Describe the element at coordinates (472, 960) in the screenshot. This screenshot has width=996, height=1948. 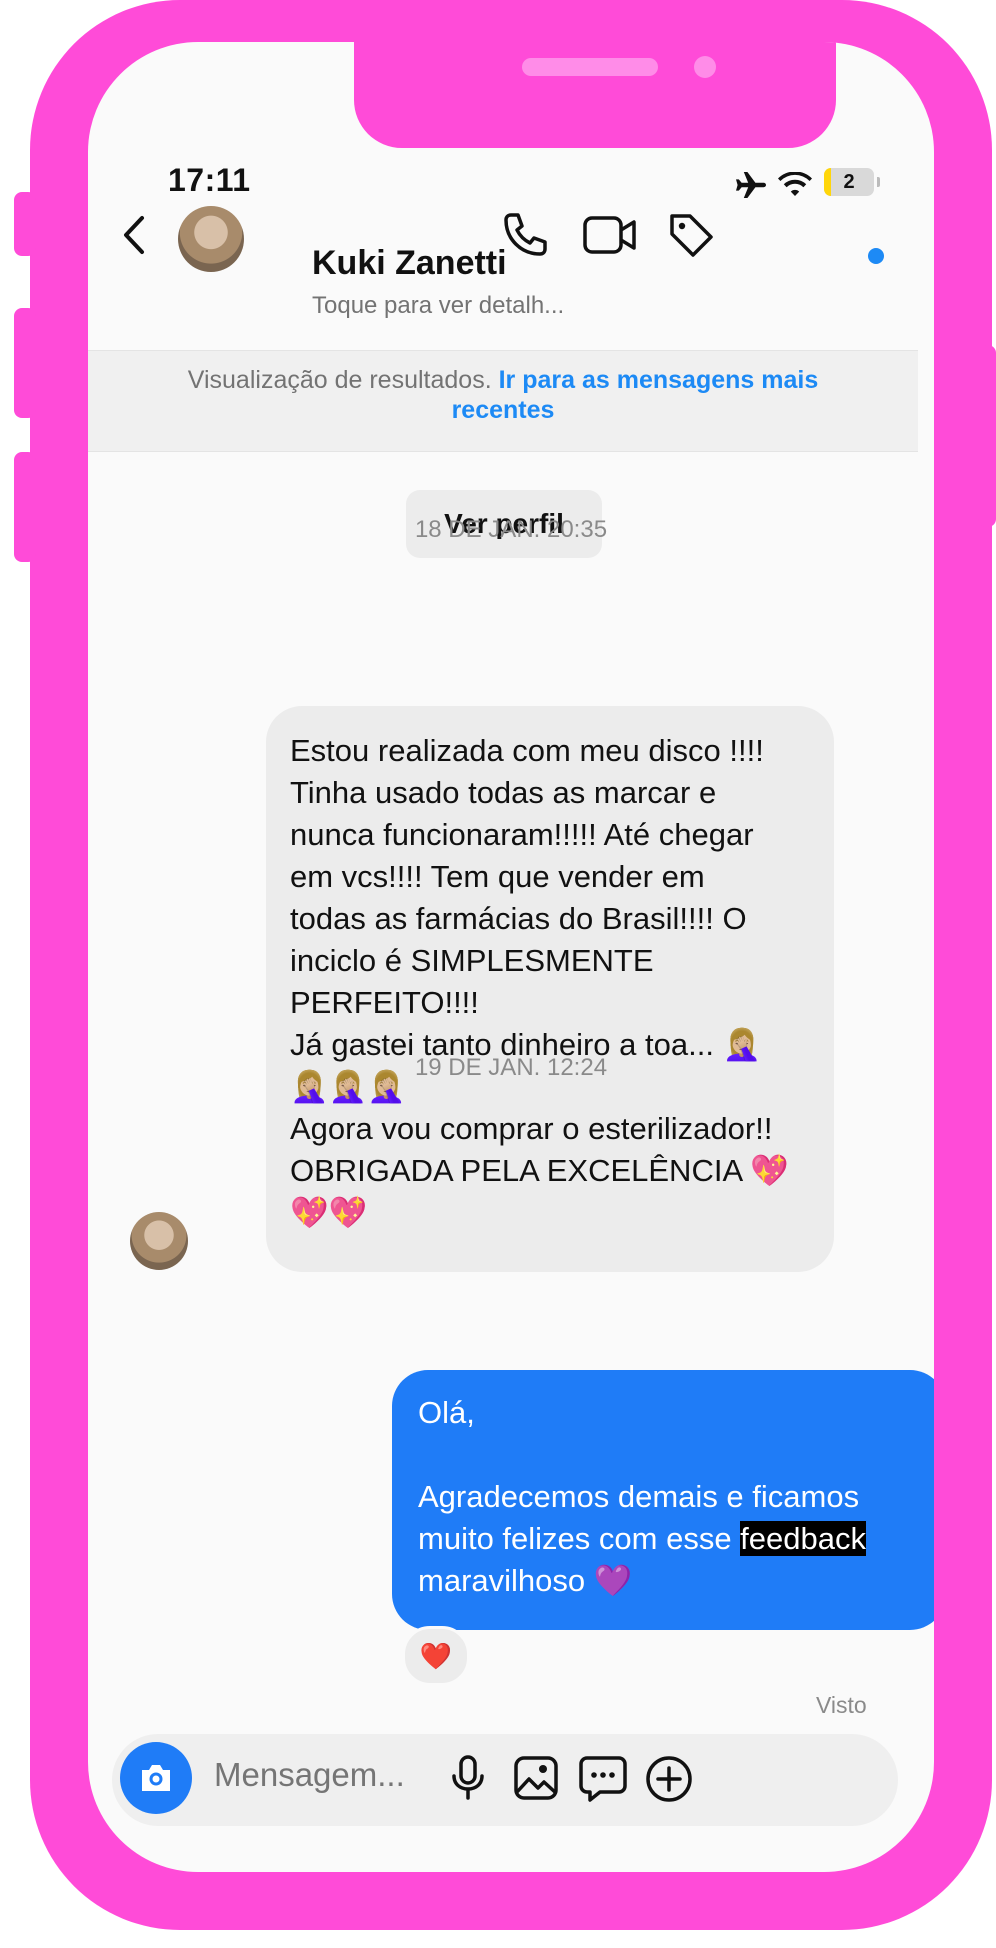
I see `message-line: inciclo é SIMPLESMENTE` at that location.